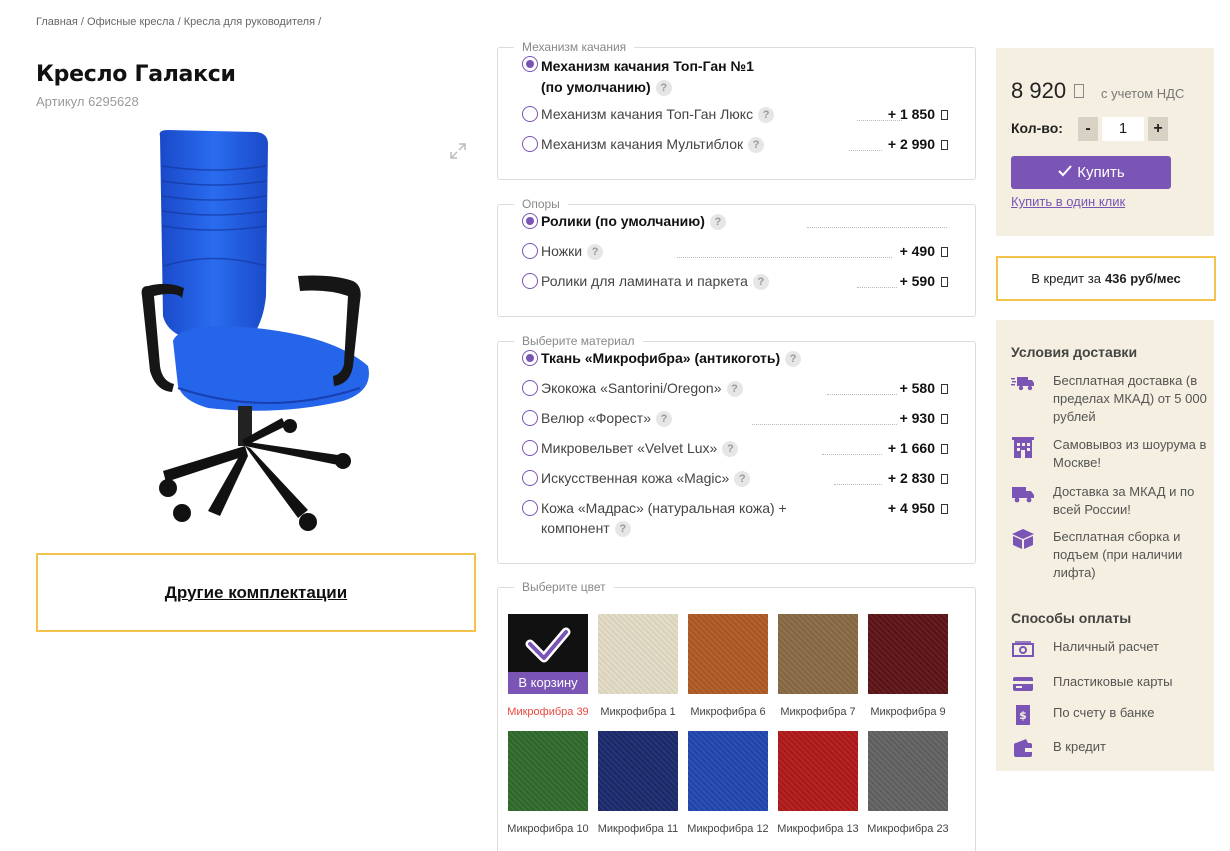  I want to click on mechanism-option-multiblock: Механизм качания Мультиблок? + 2 990, so click(748, 151).